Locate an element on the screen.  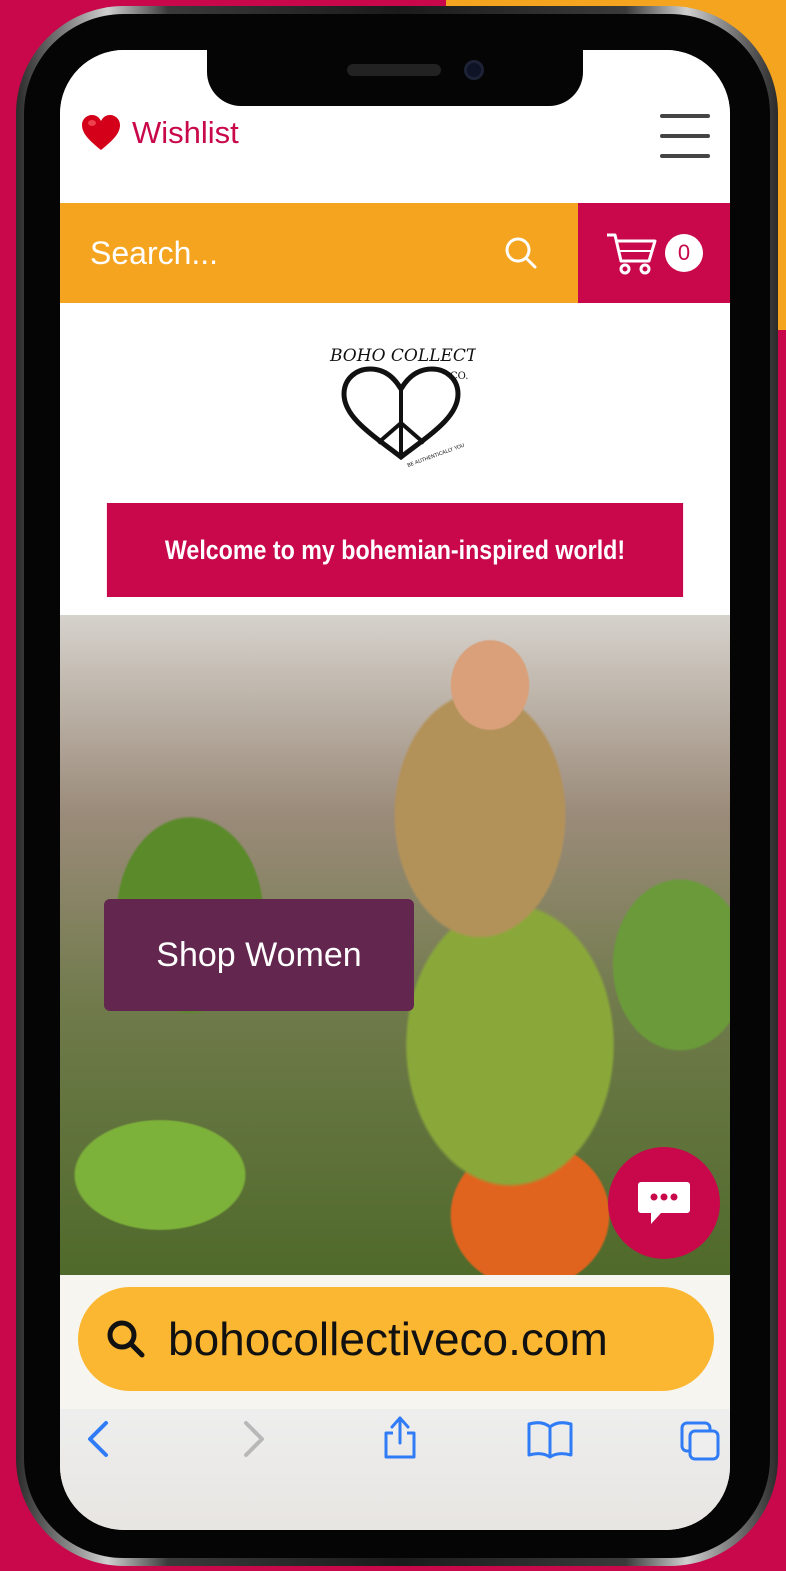
forward-icon is located at coordinates (253, 1439).